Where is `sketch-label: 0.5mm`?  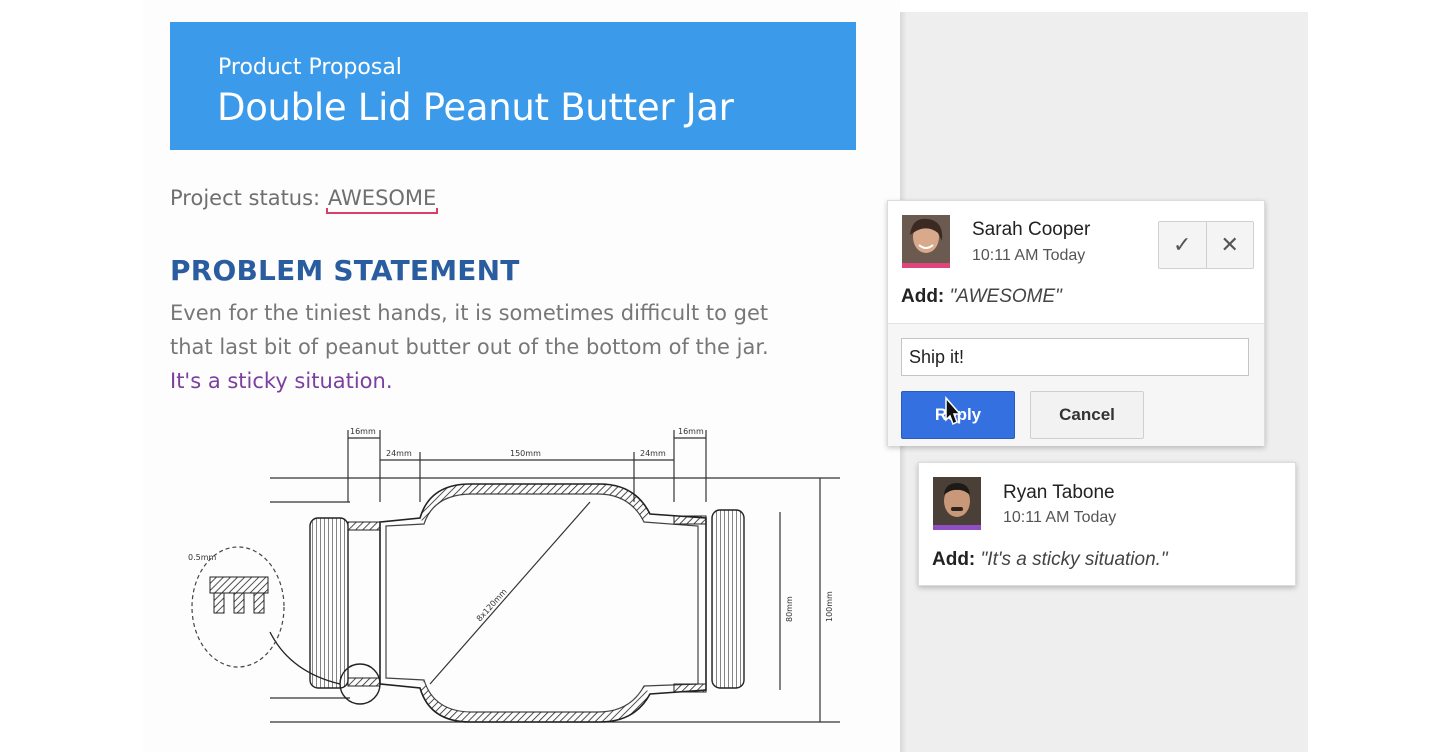
sketch-label: 0.5mm is located at coordinates (202, 557).